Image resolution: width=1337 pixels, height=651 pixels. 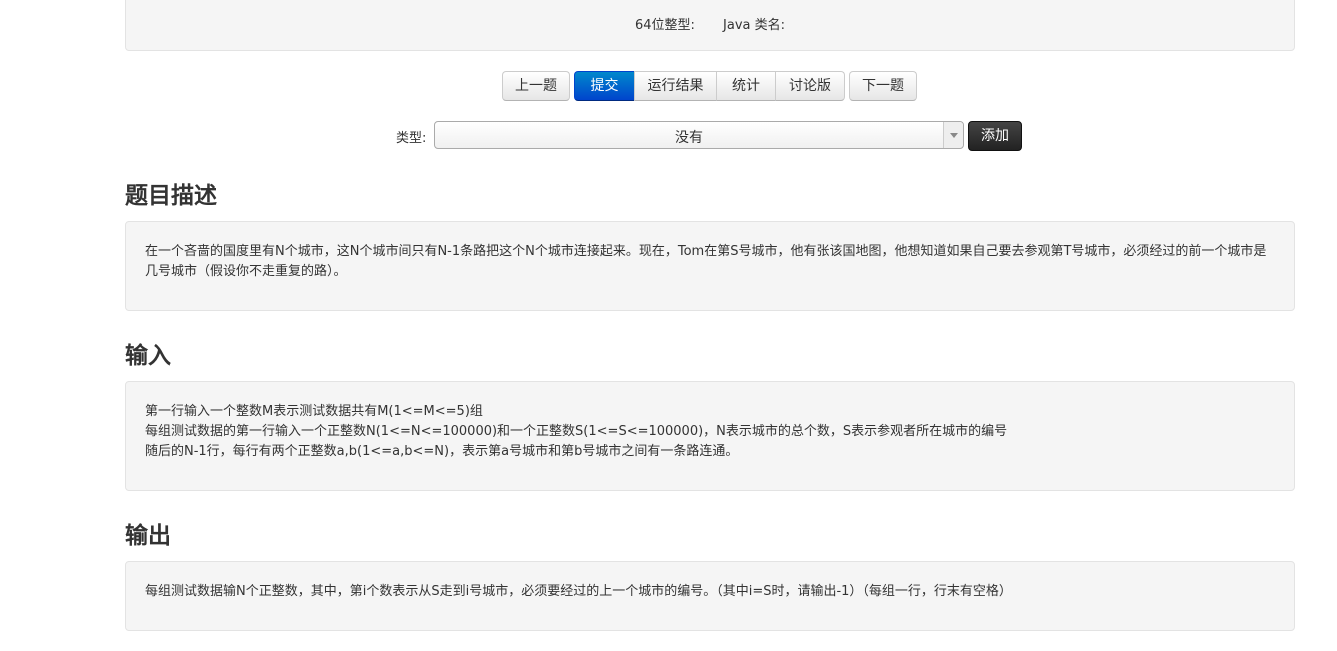 I want to click on type-select: 没有, so click(x=699, y=135).